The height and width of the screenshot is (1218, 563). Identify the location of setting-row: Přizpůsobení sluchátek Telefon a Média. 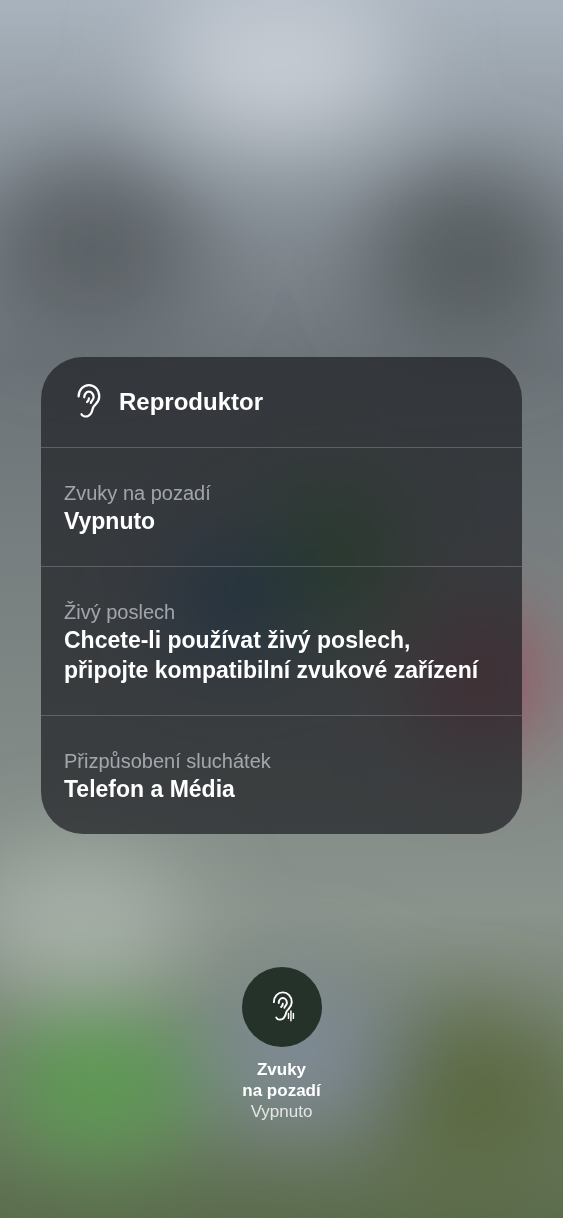
(281, 774).